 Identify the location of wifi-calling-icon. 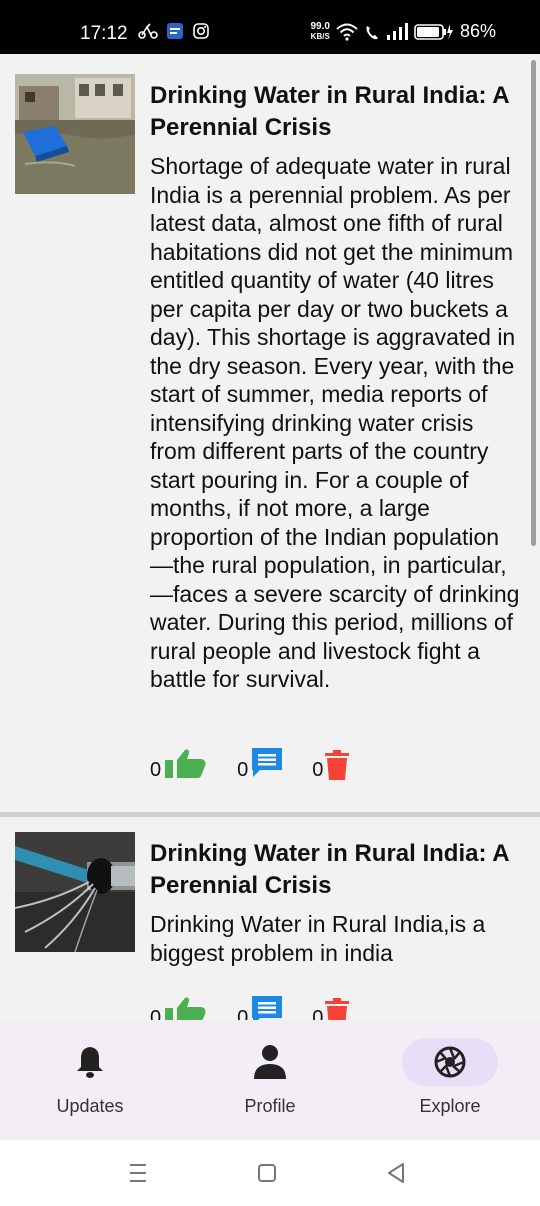
(372, 32).